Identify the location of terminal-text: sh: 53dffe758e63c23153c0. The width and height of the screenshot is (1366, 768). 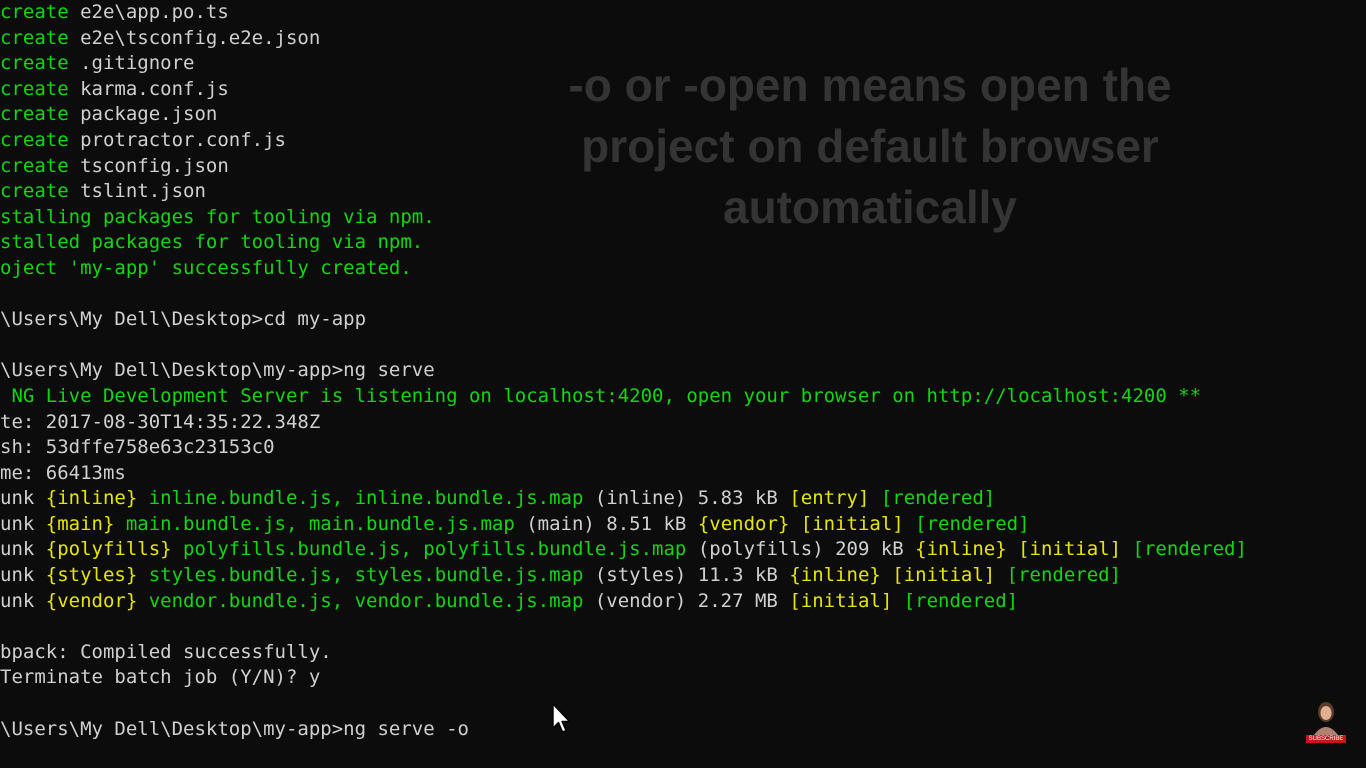
(137, 447).